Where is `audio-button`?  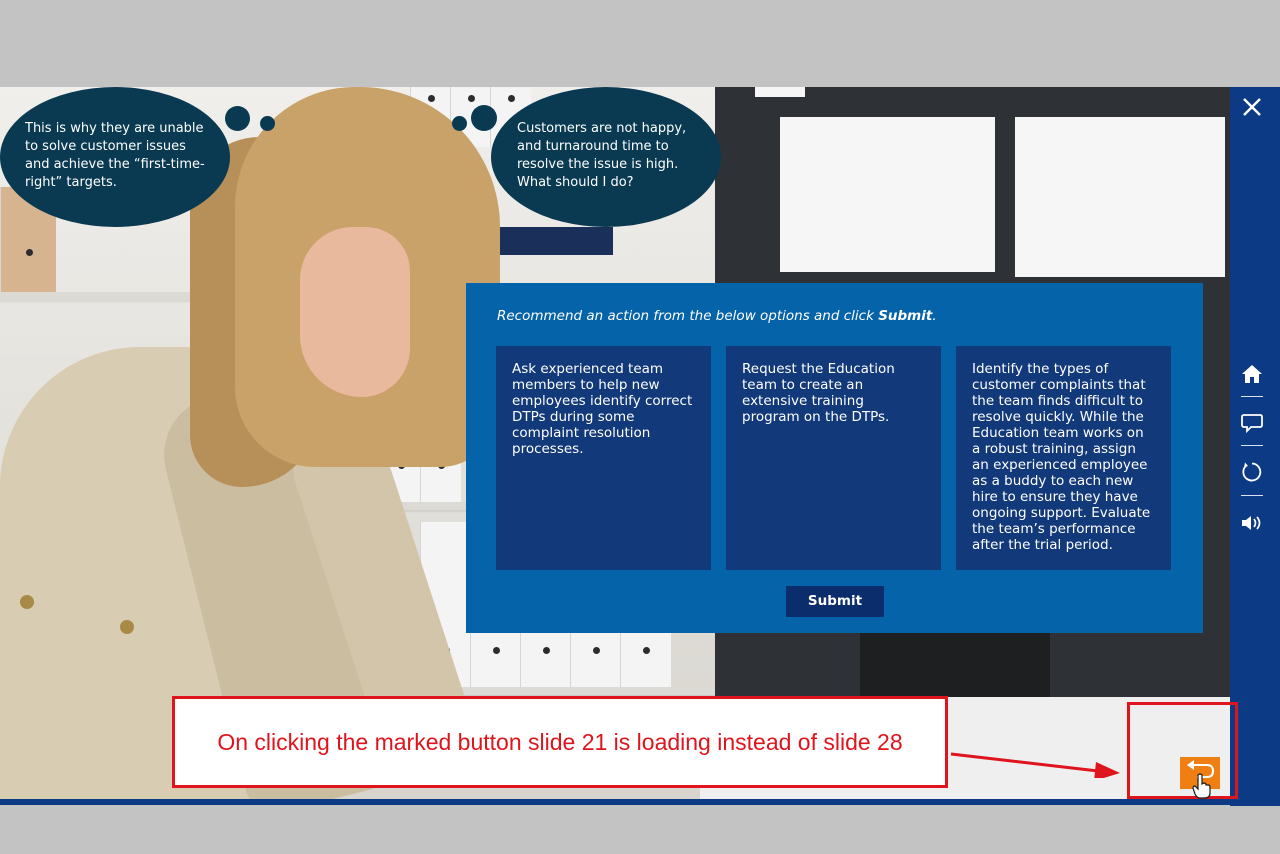 audio-button is located at coordinates (1252, 523).